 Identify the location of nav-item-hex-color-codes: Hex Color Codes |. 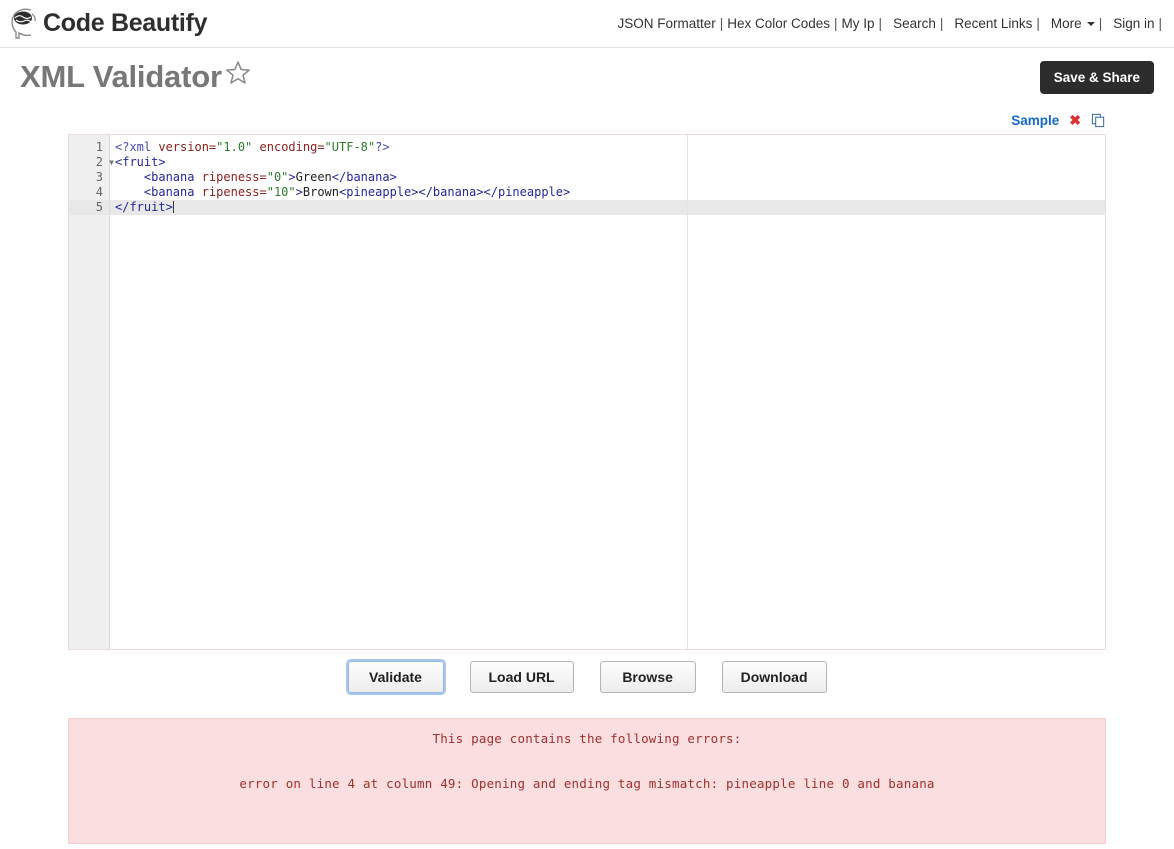
(784, 23).